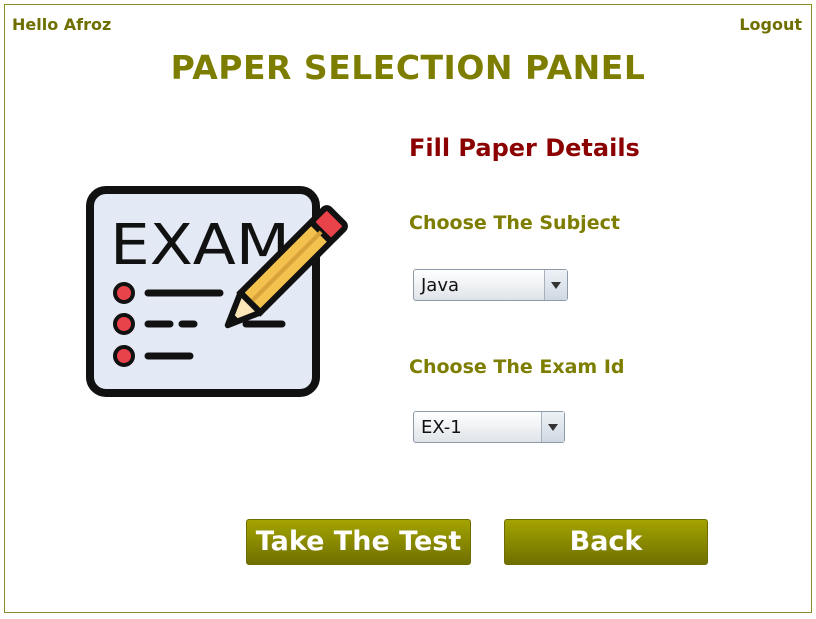 This screenshot has height=619, width=816. What do you see at coordinates (489, 427) in the screenshot?
I see `exam-id-select: EX-1` at bounding box center [489, 427].